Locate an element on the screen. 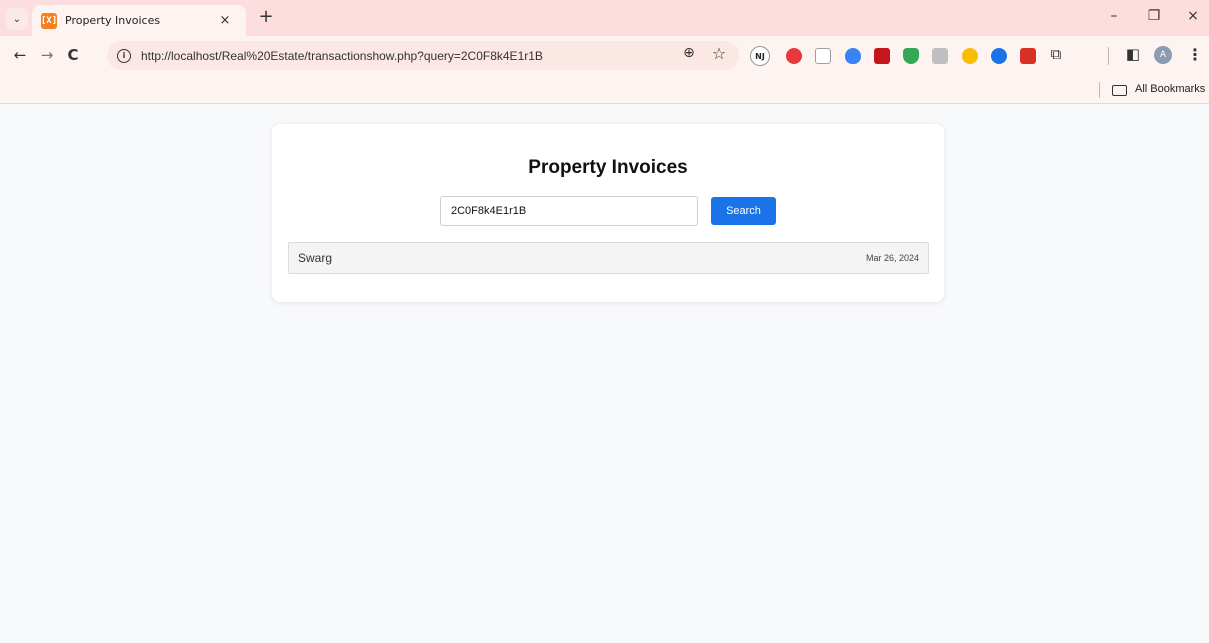 Image resolution: width=1209 pixels, height=643 pixels. close-window-button: × is located at coordinates (1193, 16).